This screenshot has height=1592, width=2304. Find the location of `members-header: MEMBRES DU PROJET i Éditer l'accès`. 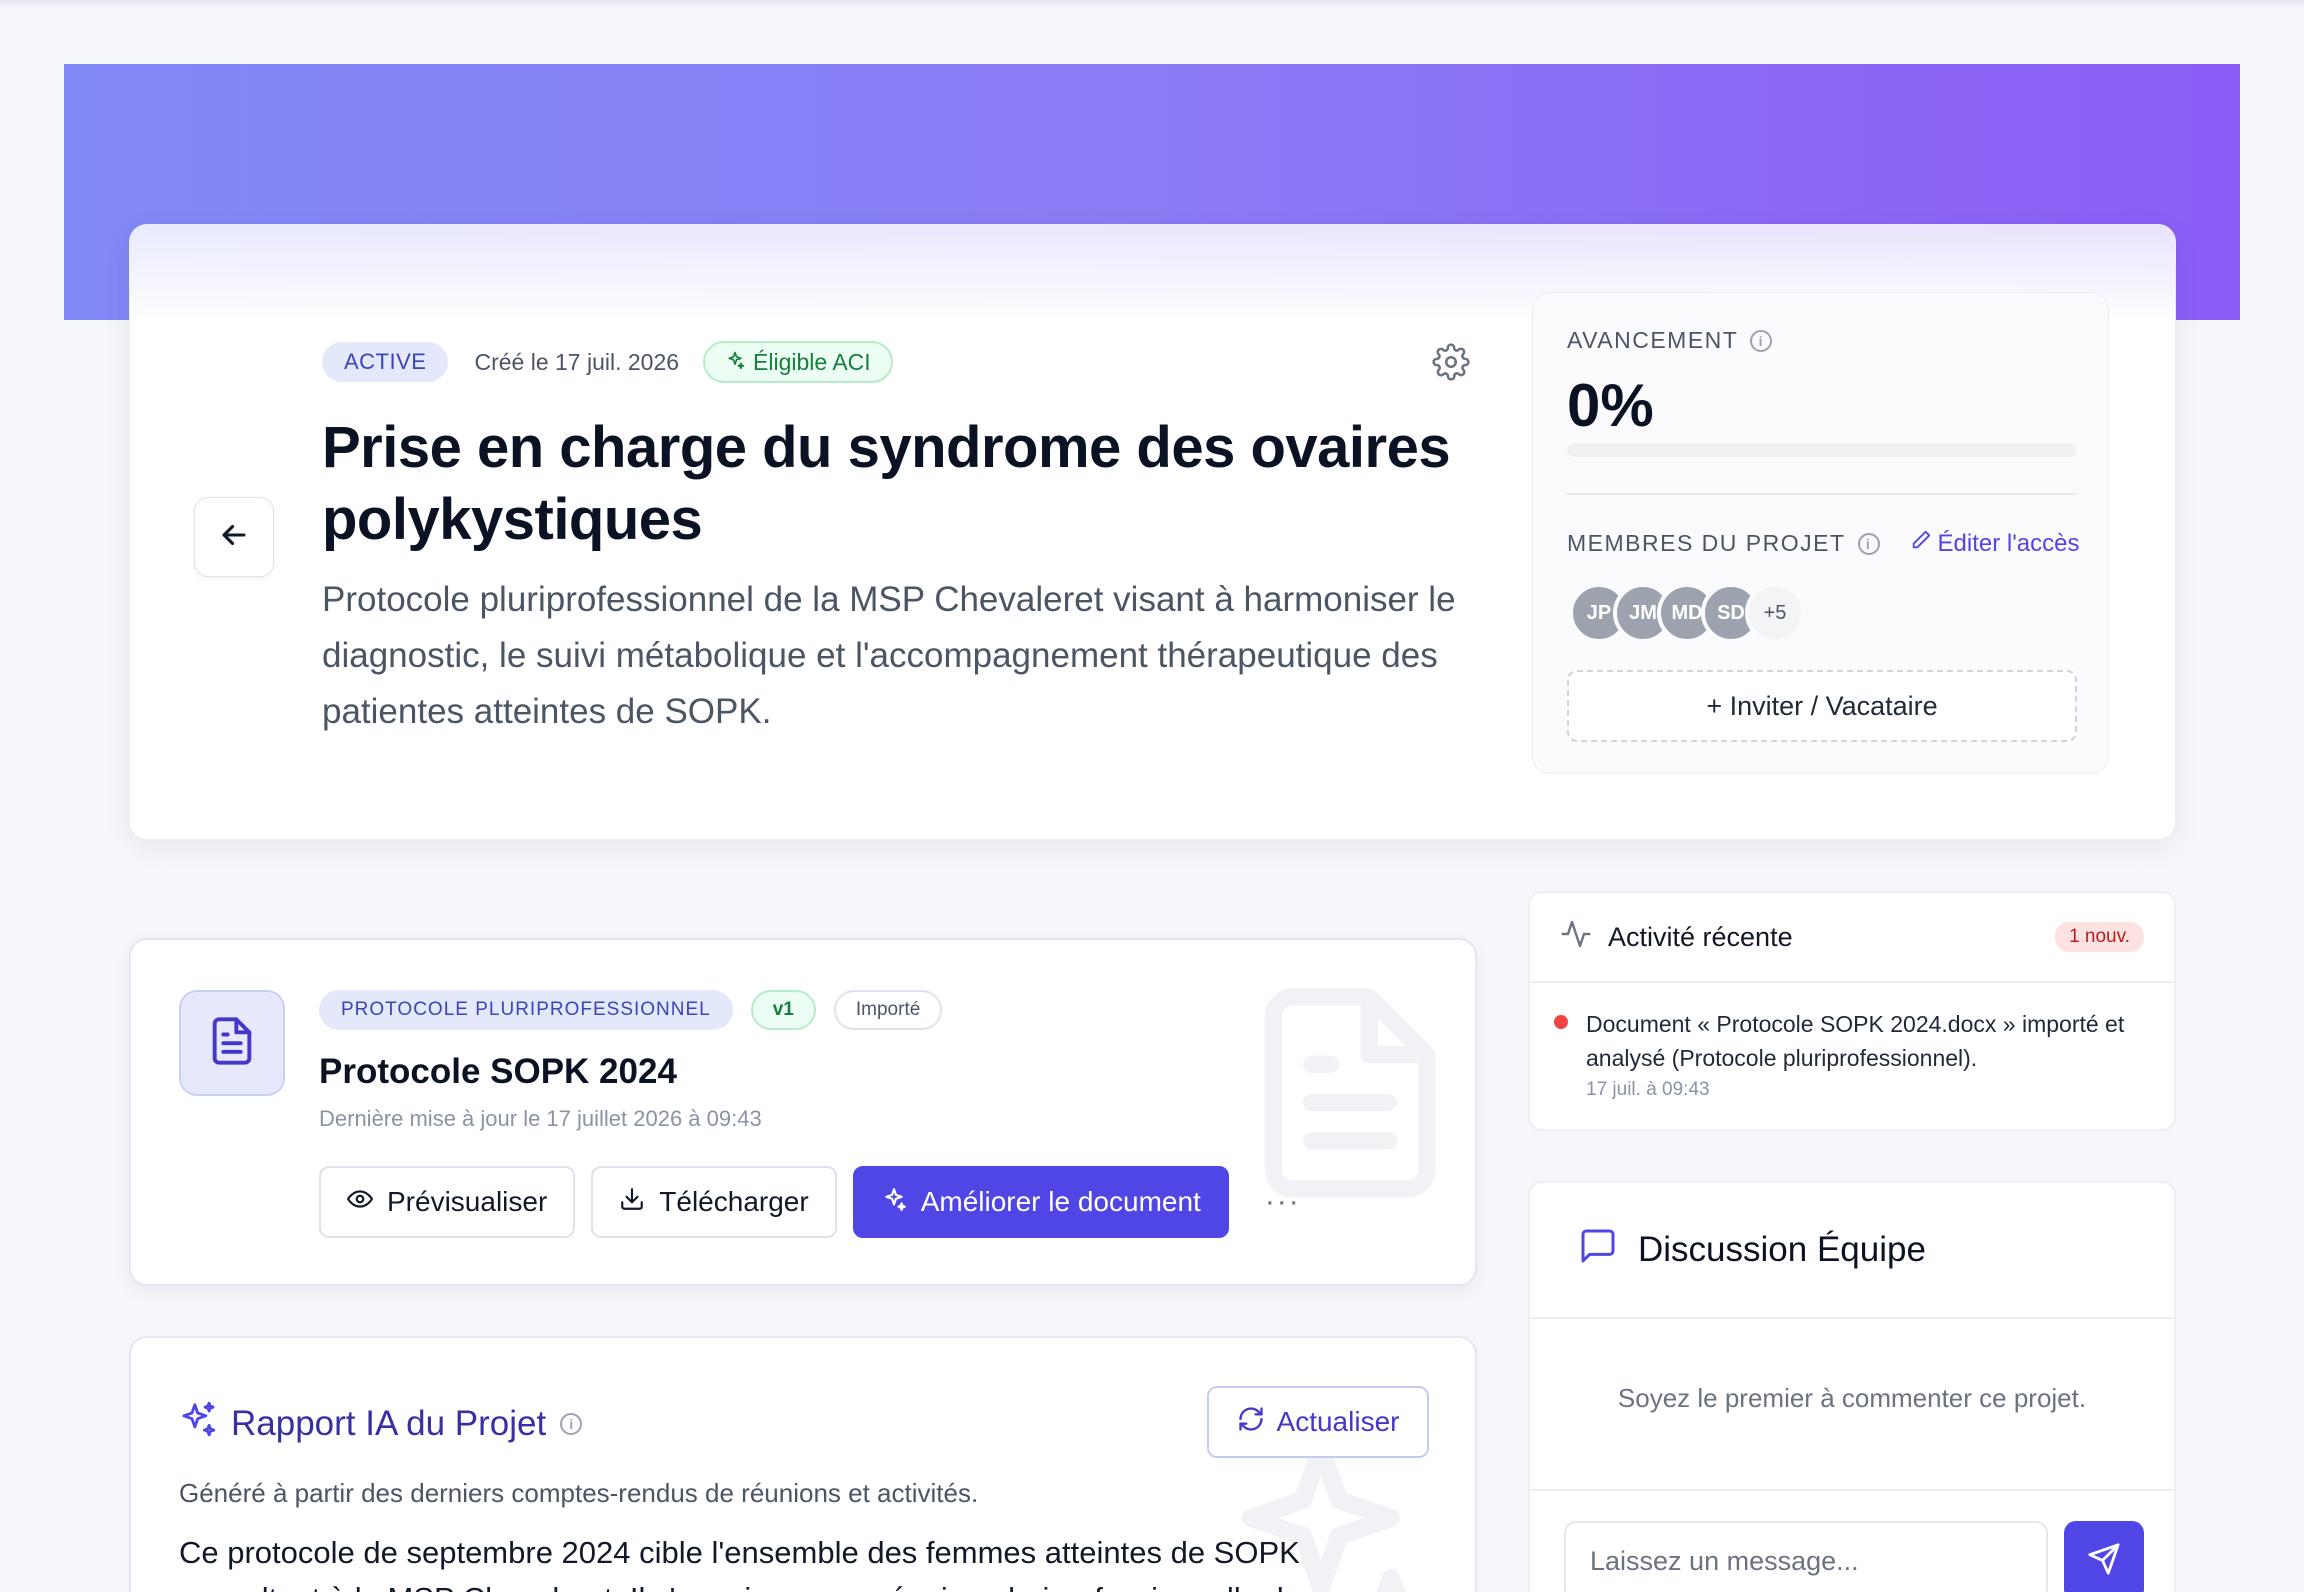

members-header: MEMBRES DU PROJET i Éditer l'accès is located at coordinates (1823, 543).